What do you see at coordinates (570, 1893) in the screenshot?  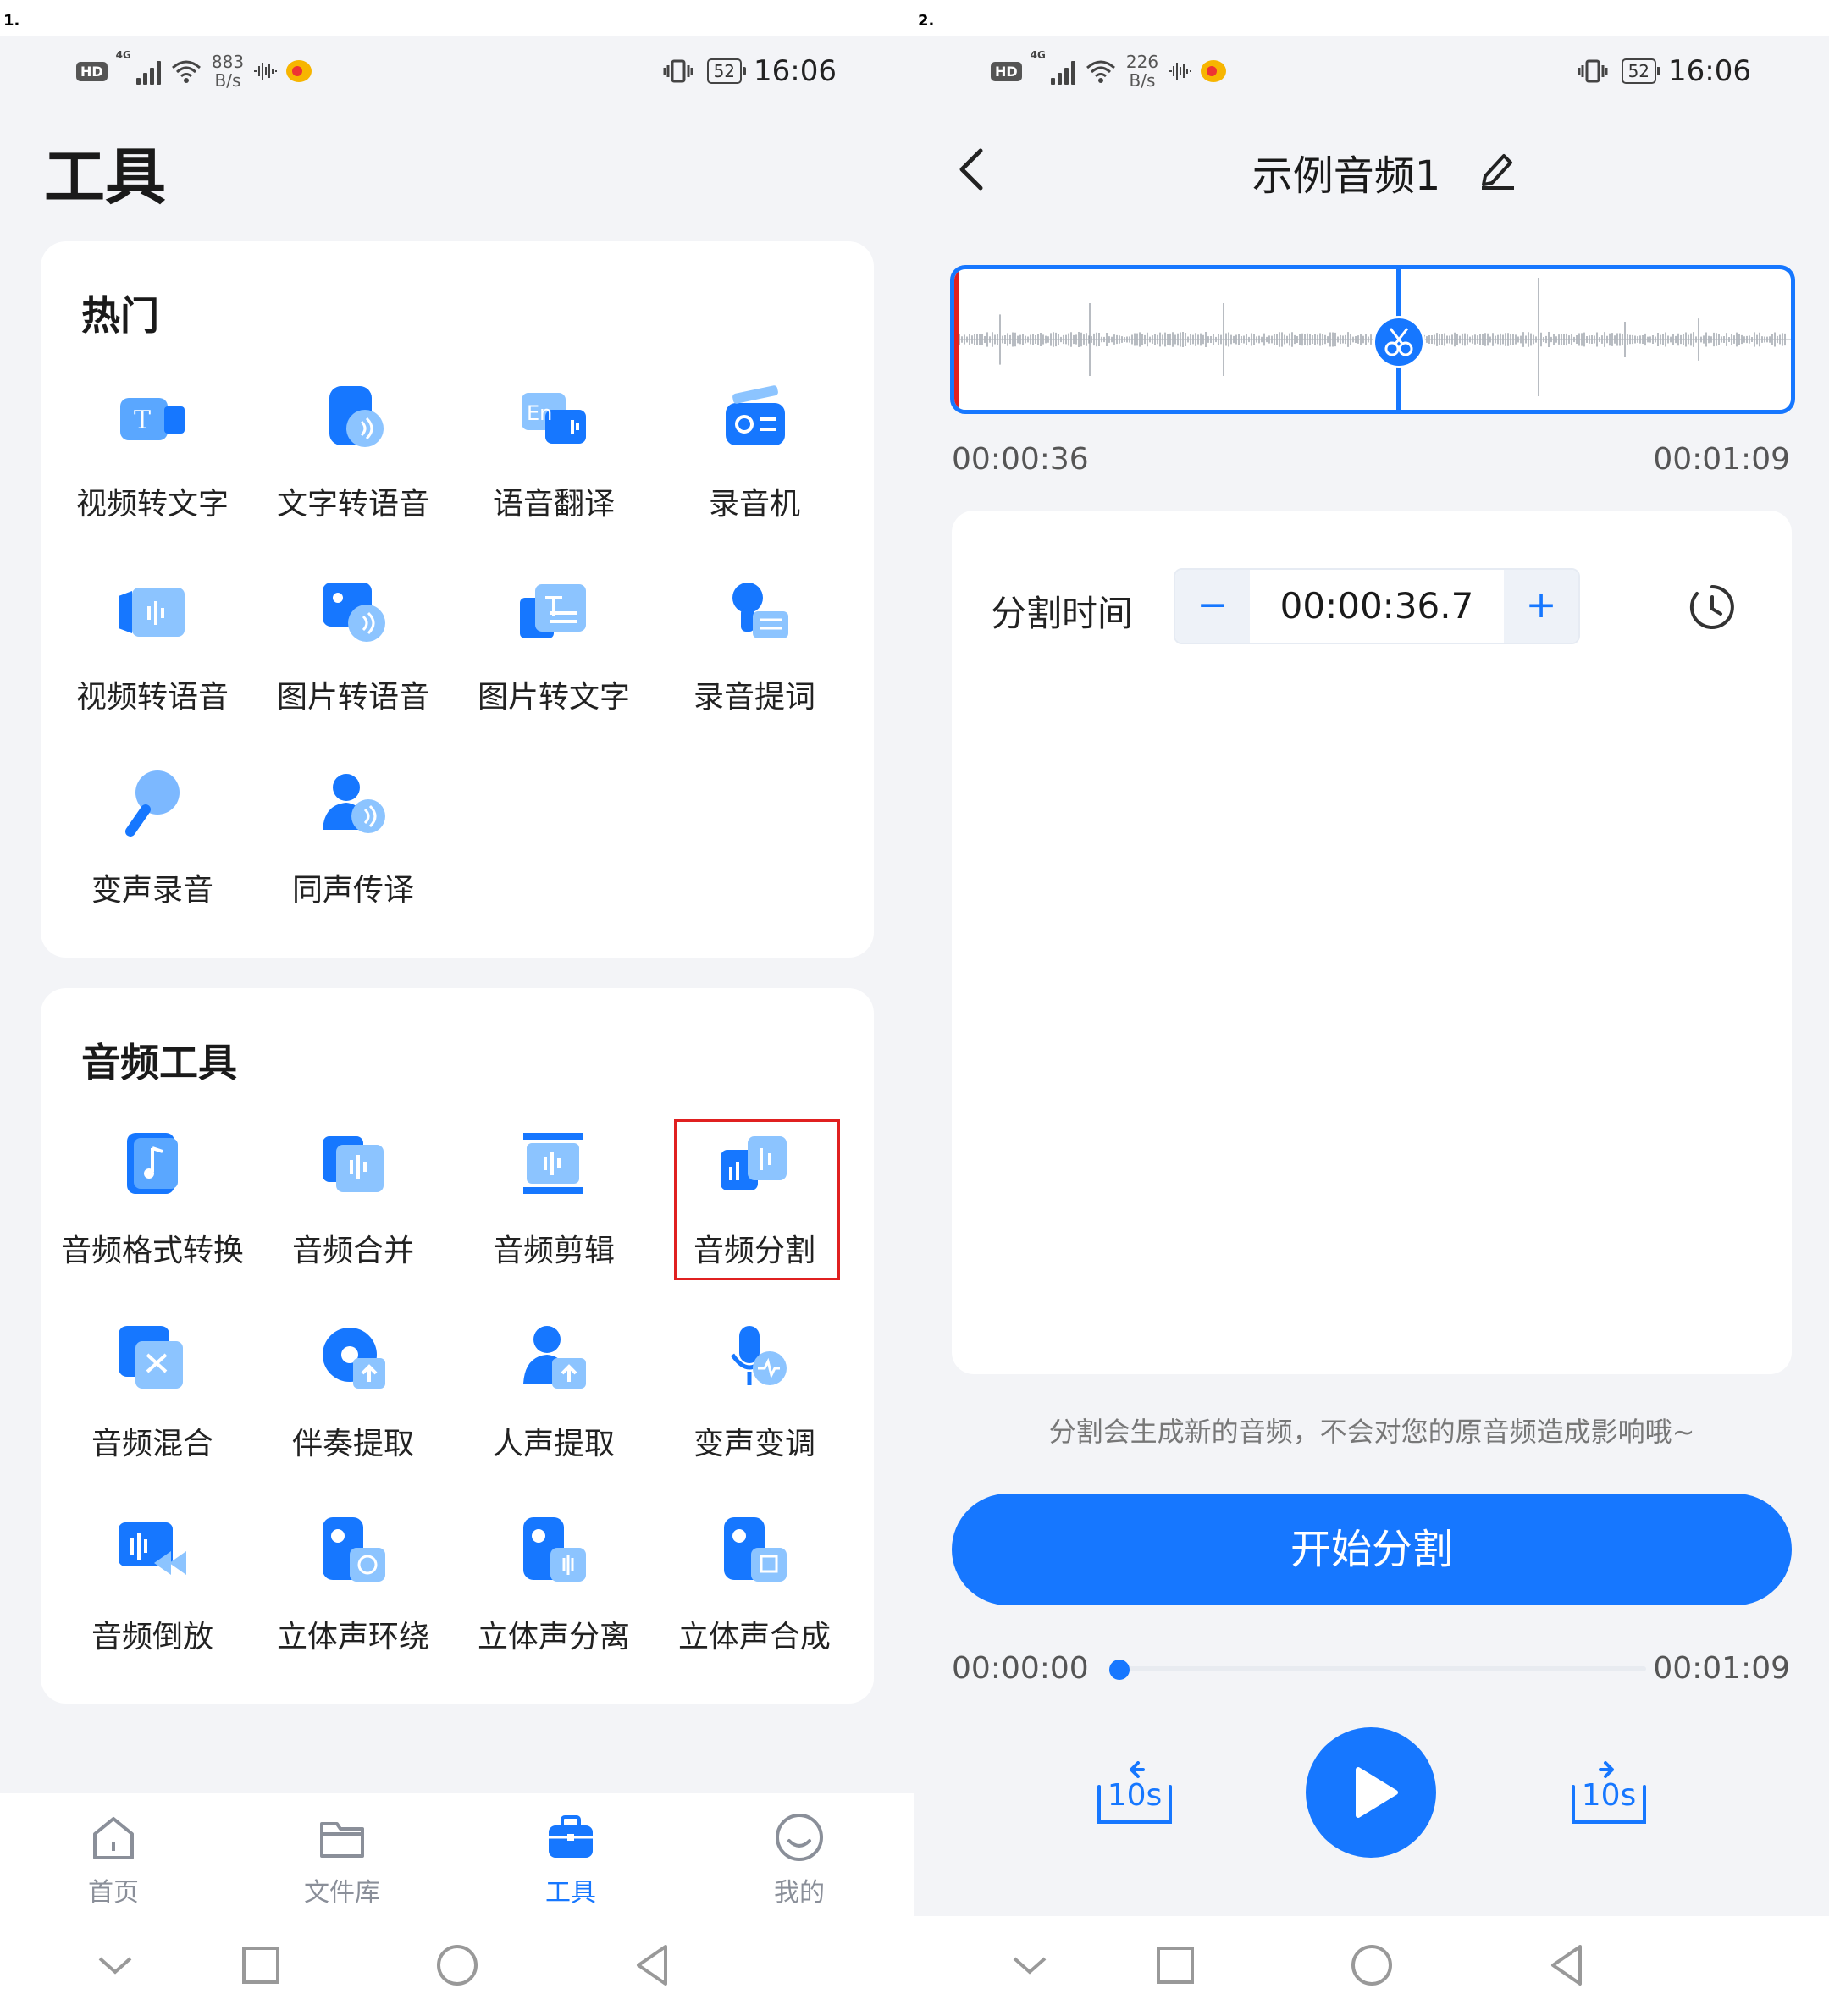 I see `tab-label: 工具` at bounding box center [570, 1893].